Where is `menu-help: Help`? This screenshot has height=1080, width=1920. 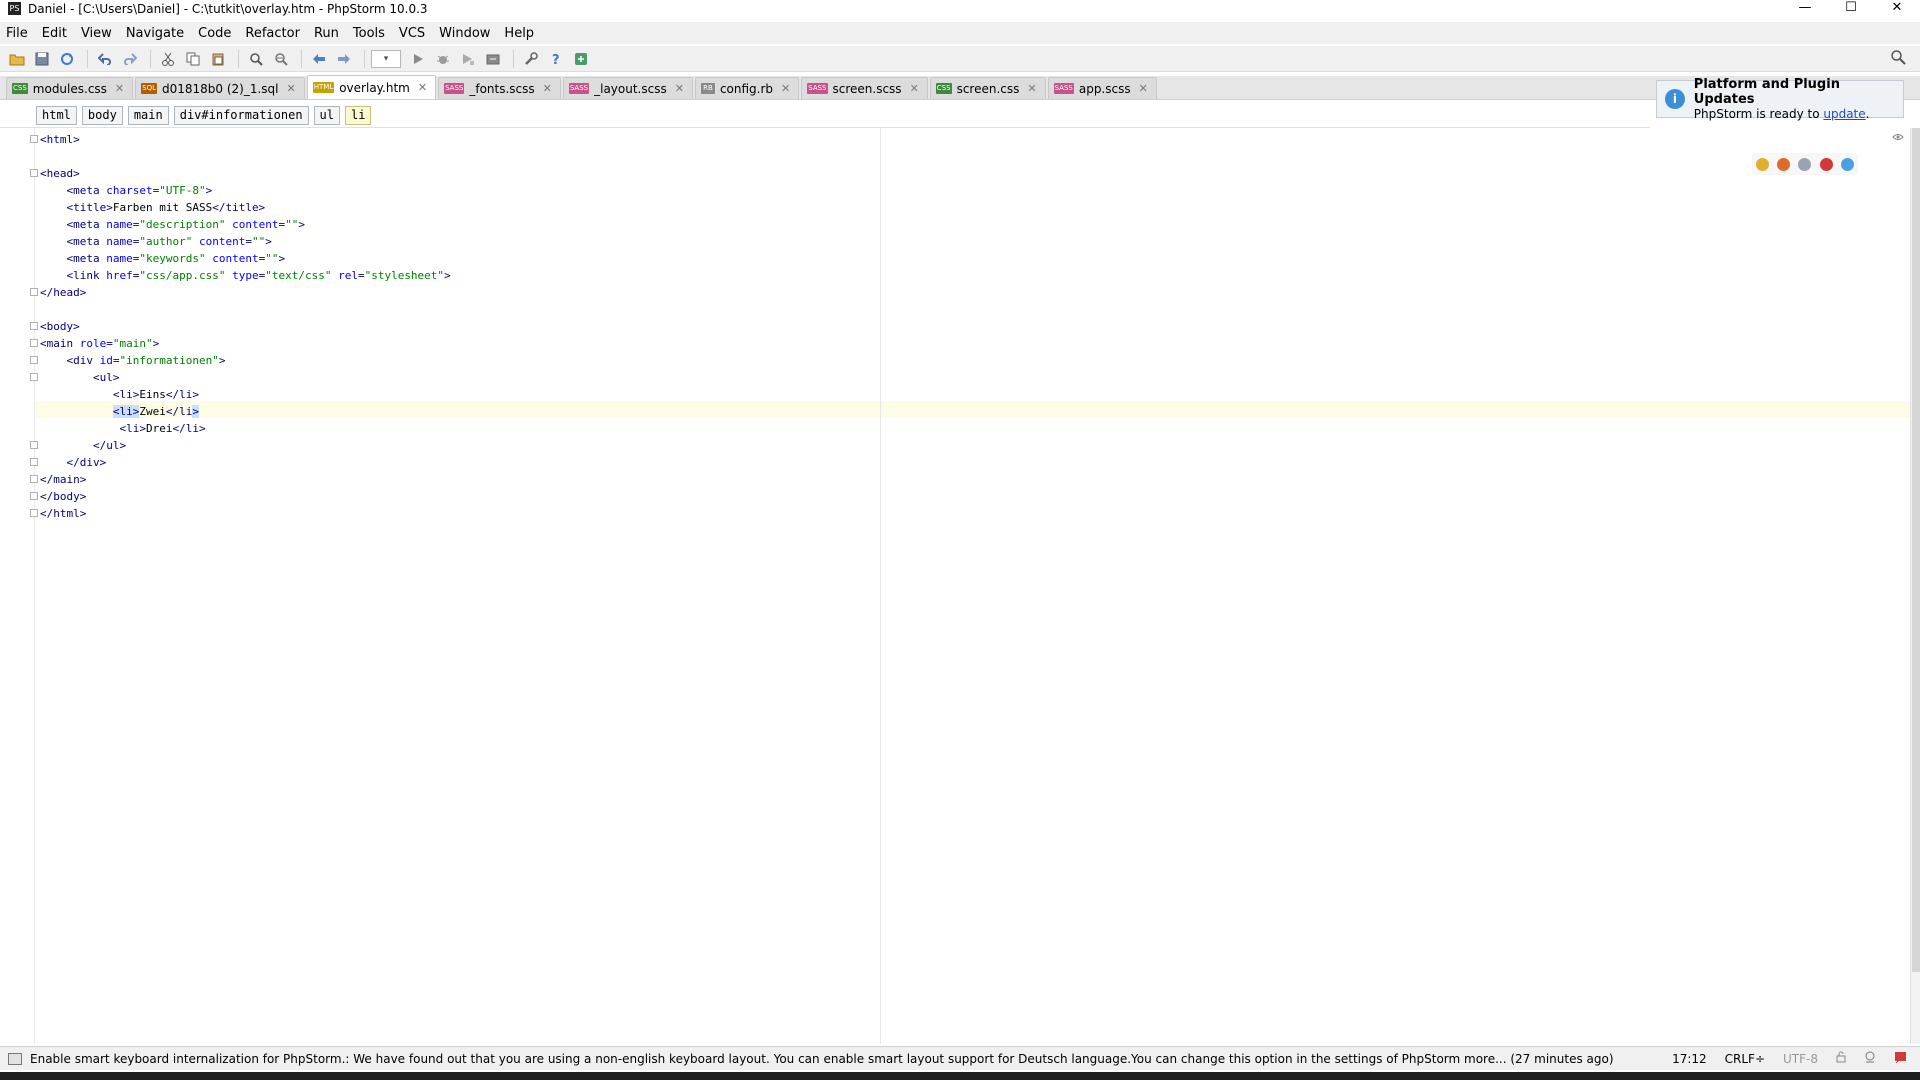 menu-help: Help is located at coordinates (519, 33).